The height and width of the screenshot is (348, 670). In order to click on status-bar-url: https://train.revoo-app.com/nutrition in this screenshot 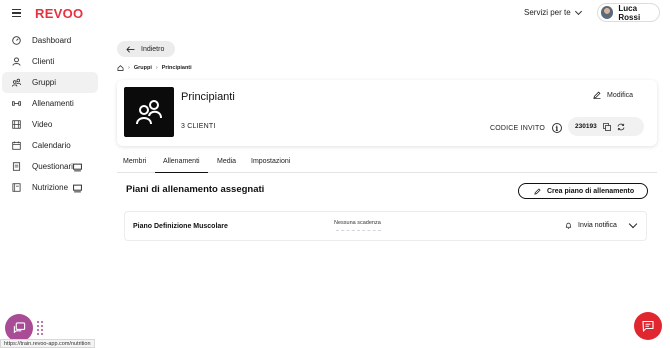, I will do `click(47, 343)`.